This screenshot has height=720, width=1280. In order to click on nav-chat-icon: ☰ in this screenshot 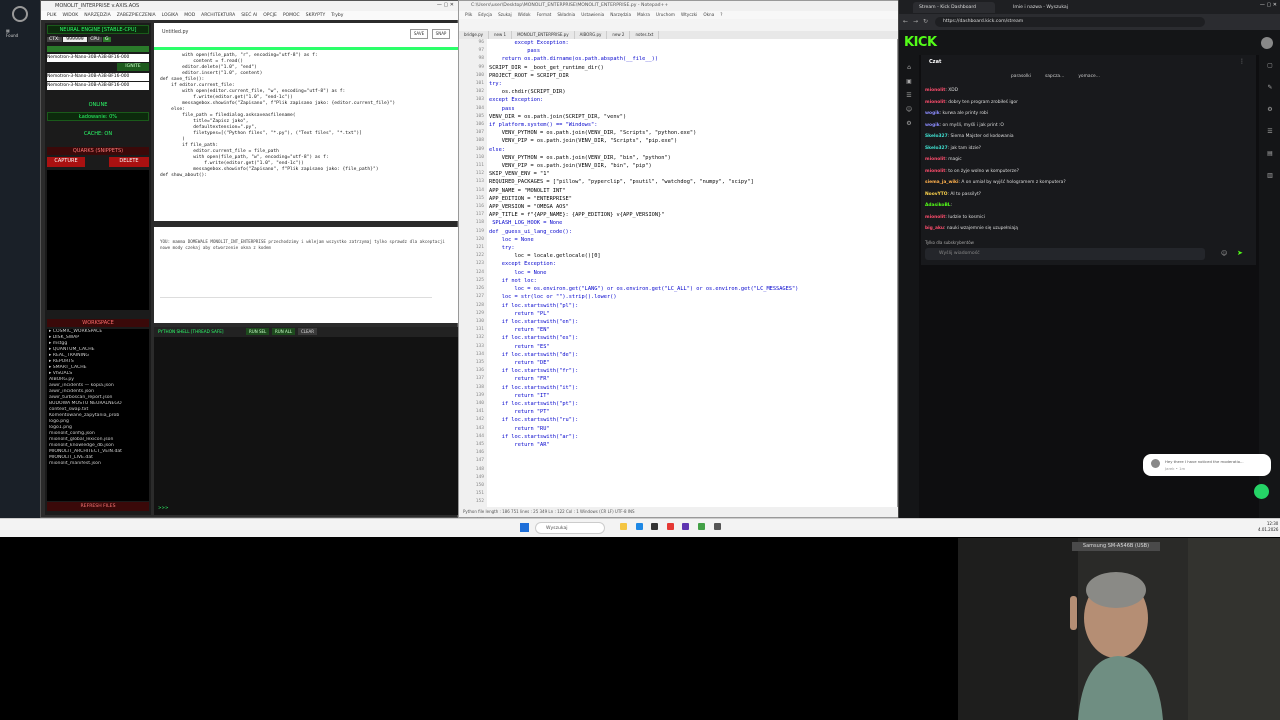, I will do `click(909, 96)`.